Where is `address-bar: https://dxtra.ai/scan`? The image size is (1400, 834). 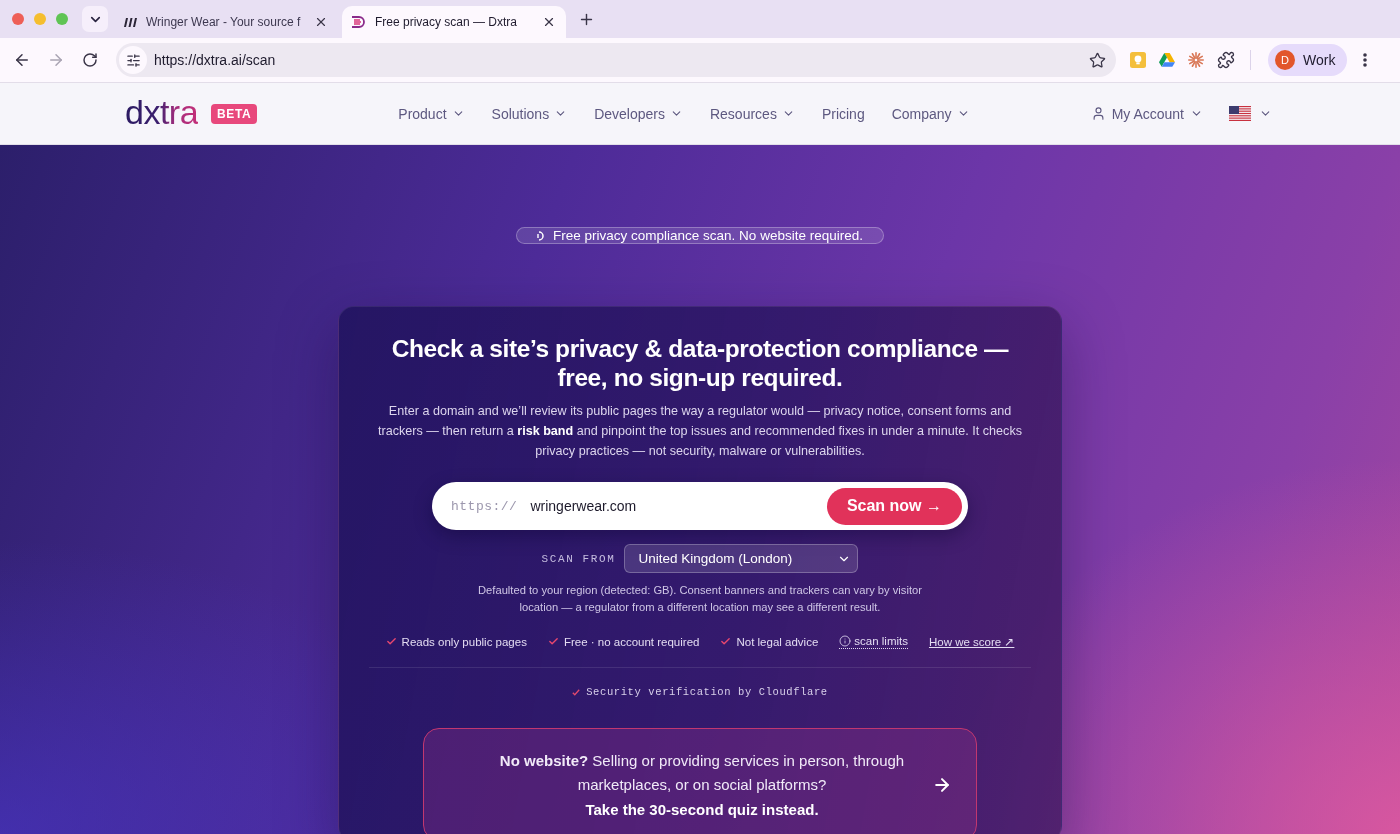 address-bar: https://dxtra.ai/scan is located at coordinates (616, 60).